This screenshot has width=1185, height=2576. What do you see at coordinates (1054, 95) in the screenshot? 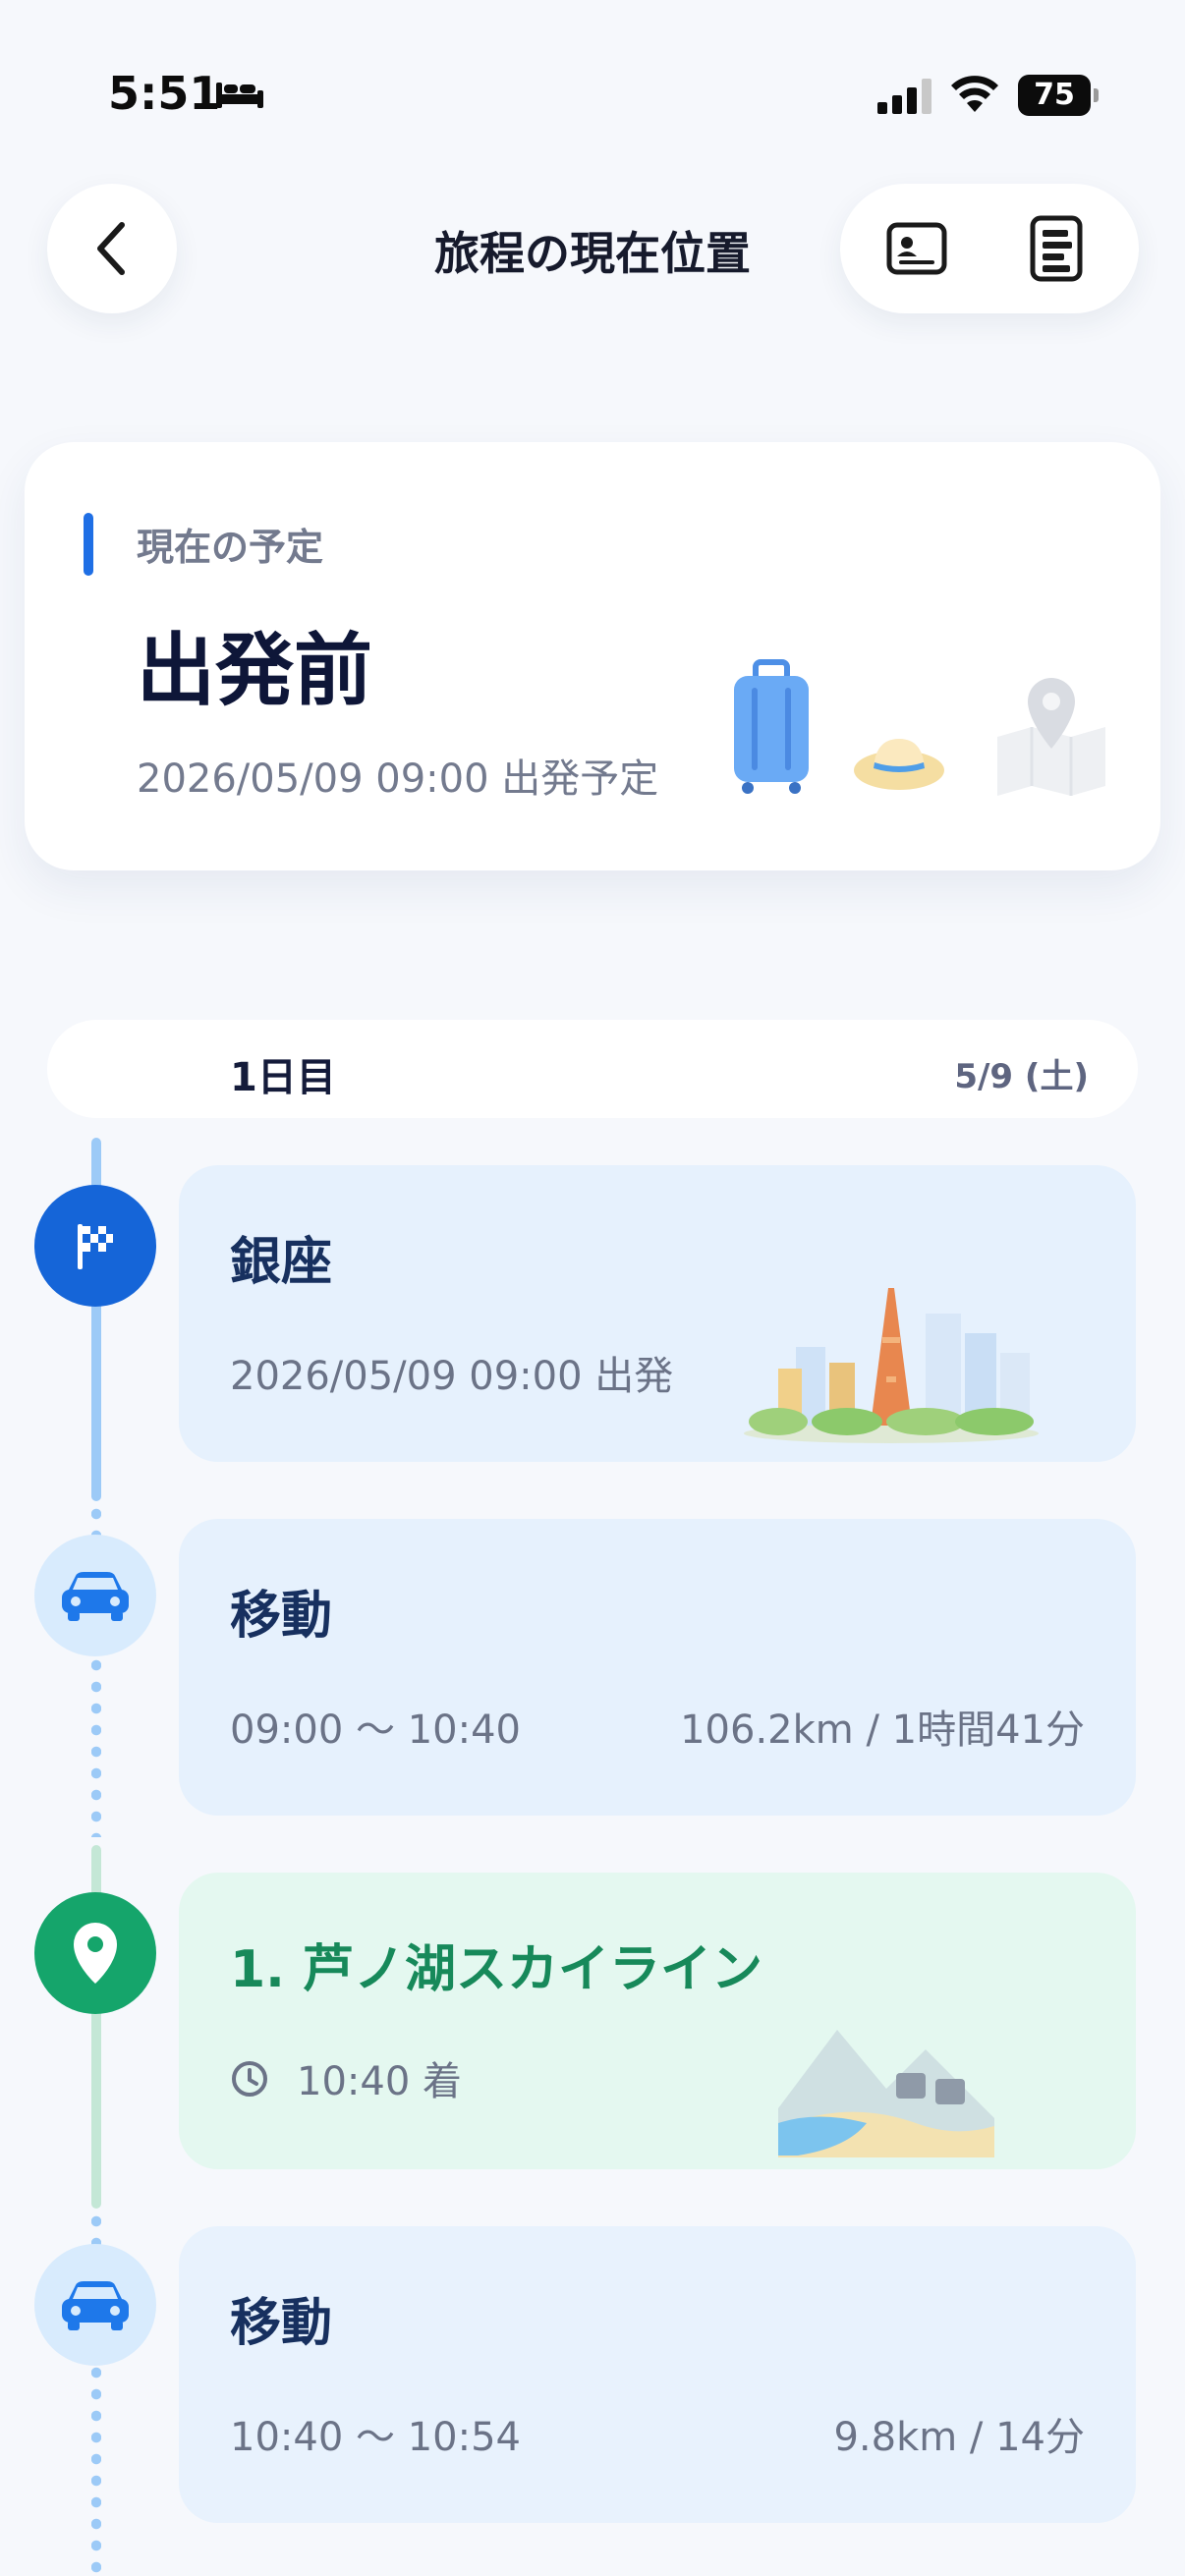
I see `battery-level: 75` at bounding box center [1054, 95].